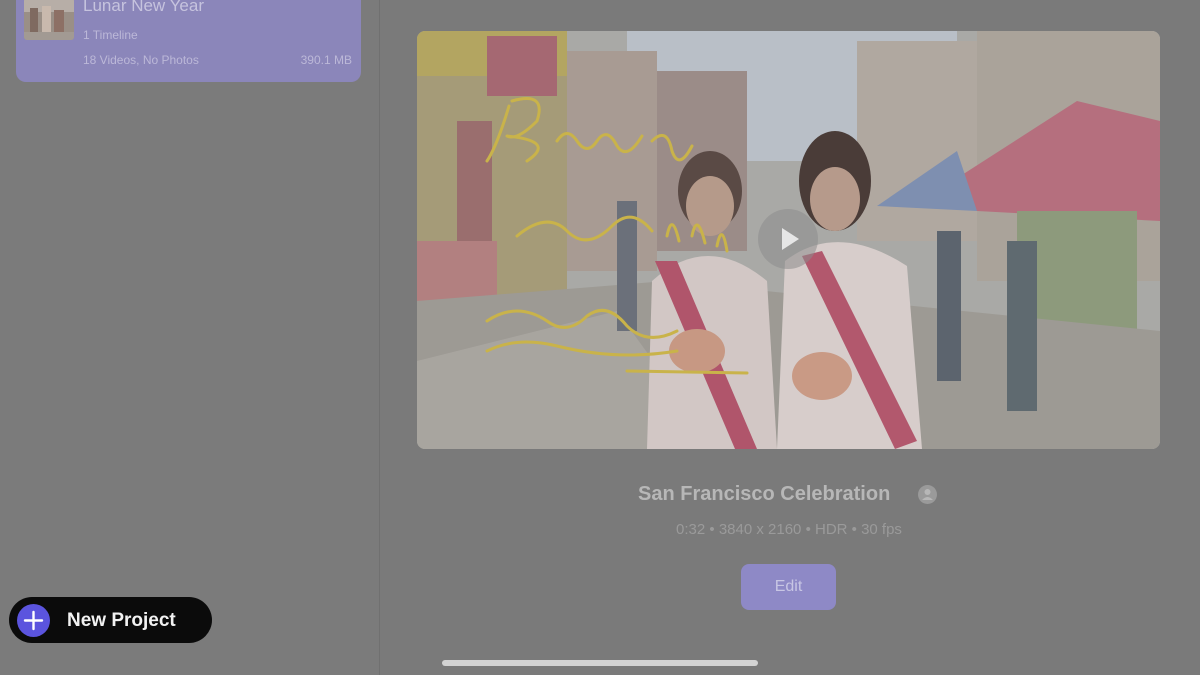 This screenshot has width=1200, height=675. Describe the element at coordinates (143, 7) in the screenshot. I see `project-title: Lunar New Year` at that location.